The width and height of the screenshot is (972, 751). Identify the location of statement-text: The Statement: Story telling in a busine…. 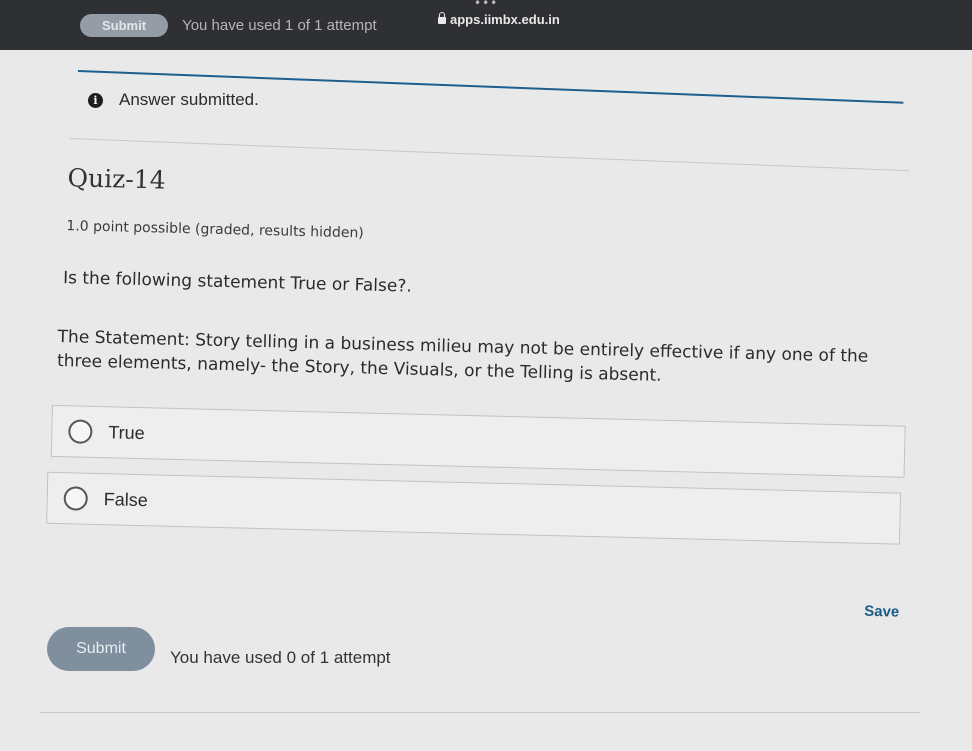
(462, 356).